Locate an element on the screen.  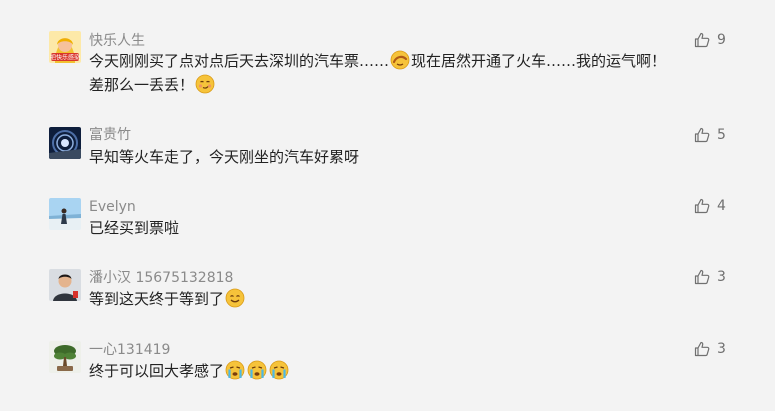
like-count: 4 is located at coordinates (721, 206).